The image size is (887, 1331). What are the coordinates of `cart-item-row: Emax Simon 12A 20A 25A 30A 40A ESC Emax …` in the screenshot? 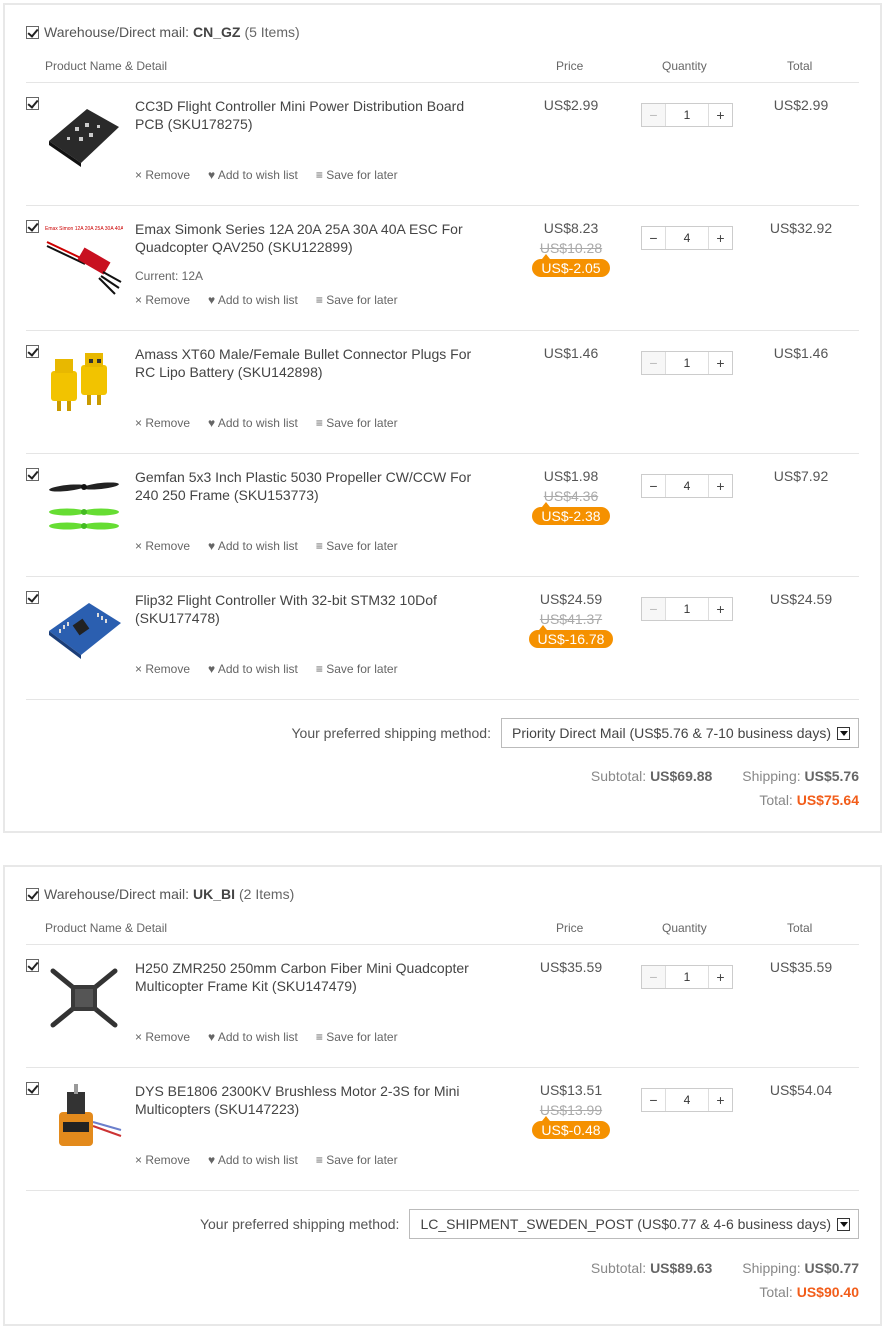 It's located at (442, 268).